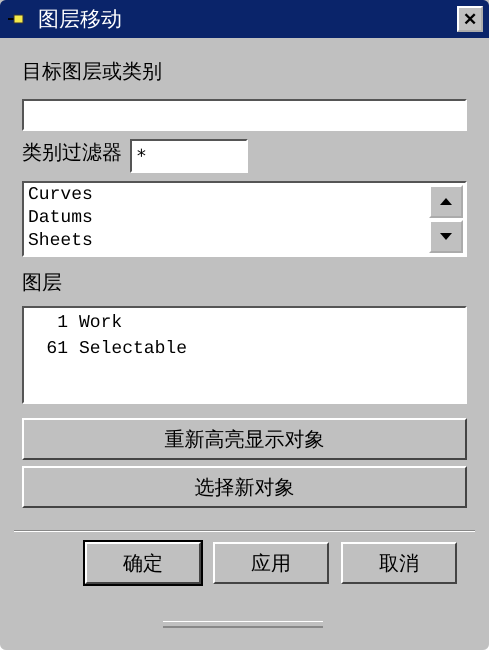  What do you see at coordinates (244, 115) in the screenshot?
I see `target-field` at bounding box center [244, 115].